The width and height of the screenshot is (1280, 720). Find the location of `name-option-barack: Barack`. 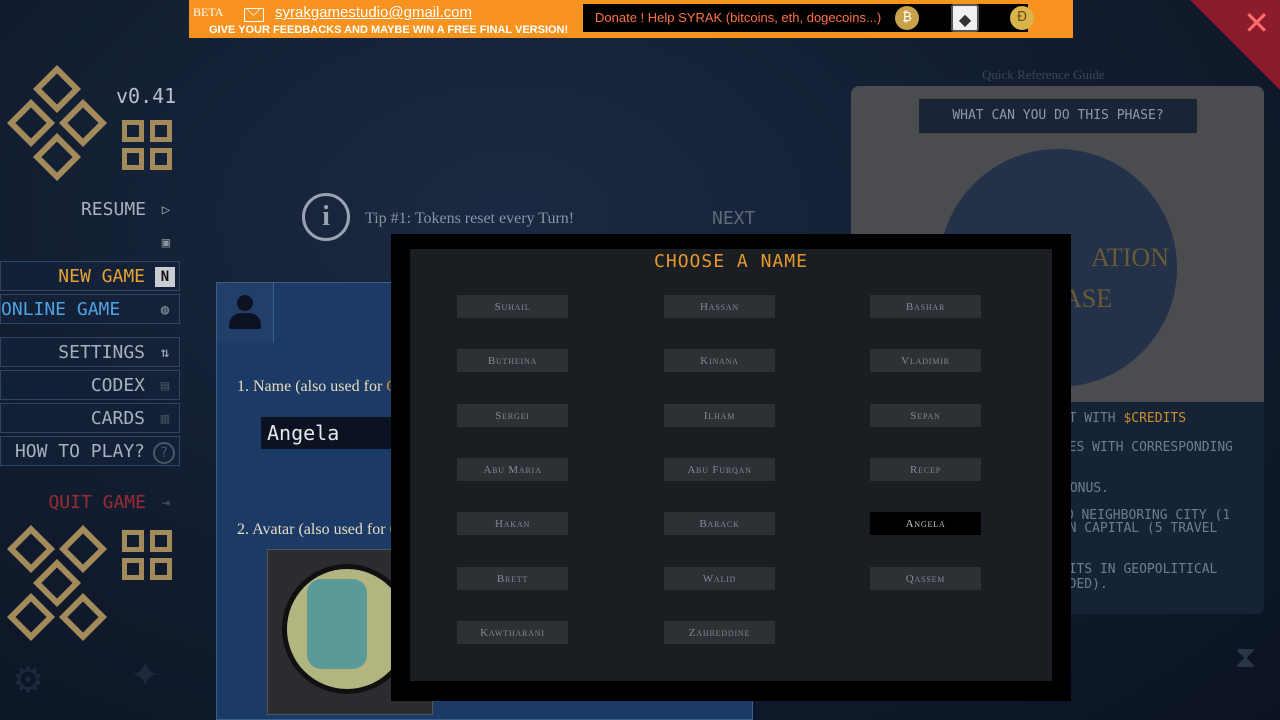

name-option-barack: Barack is located at coordinates (719, 523).